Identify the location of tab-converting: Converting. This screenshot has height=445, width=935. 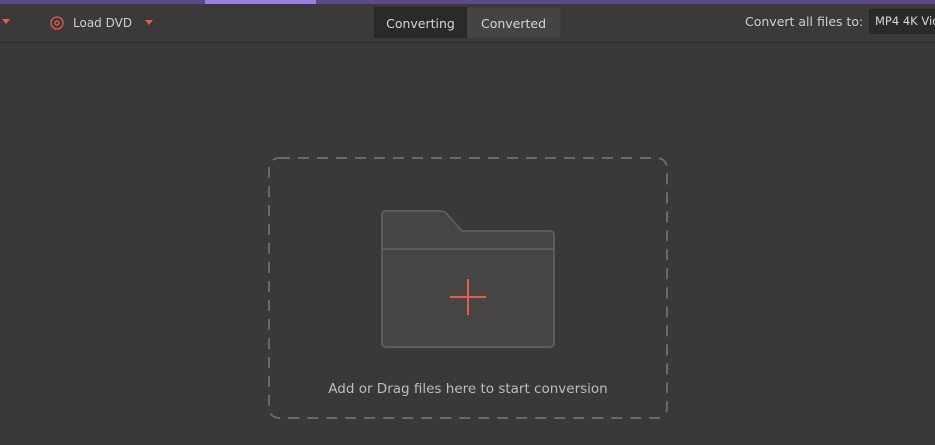
(420, 22).